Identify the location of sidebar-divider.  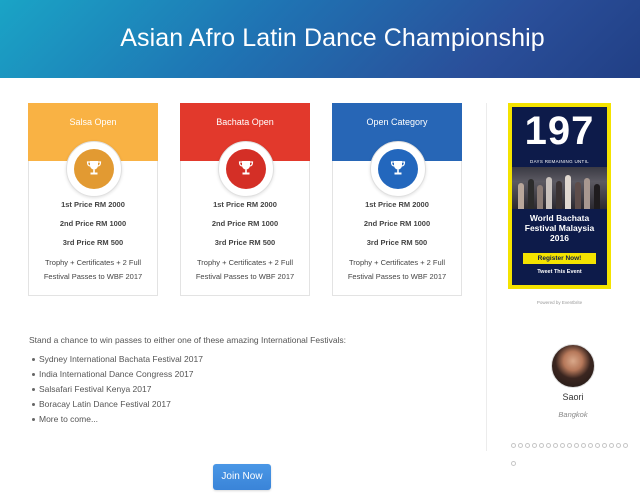
(486, 277).